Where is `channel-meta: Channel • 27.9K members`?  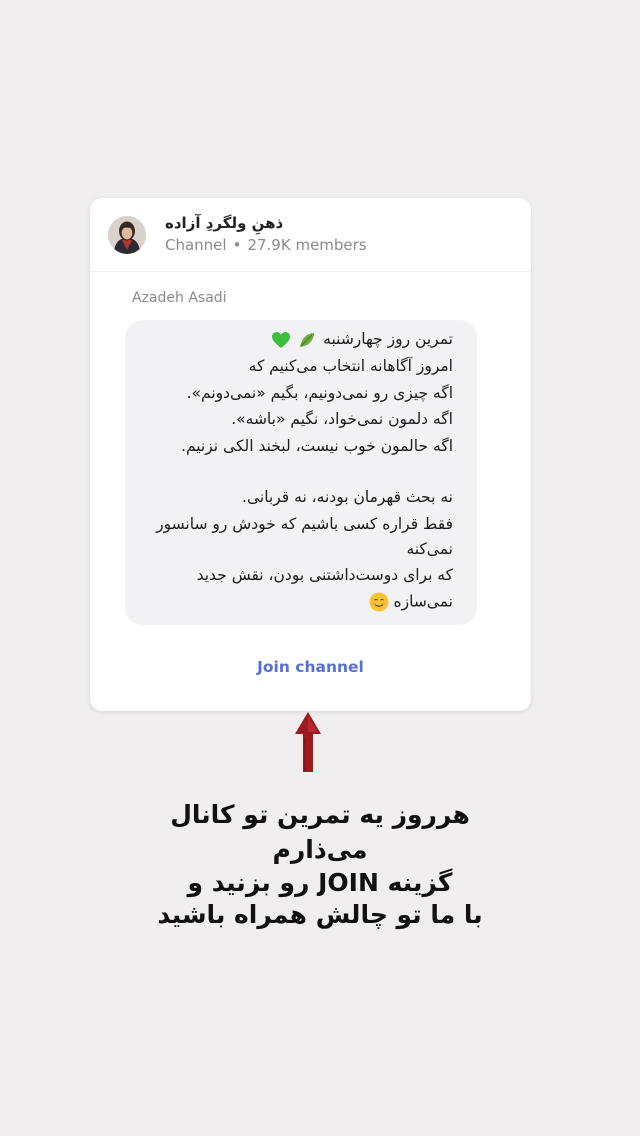 channel-meta: Channel • 27.9K members is located at coordinates (266, 245).